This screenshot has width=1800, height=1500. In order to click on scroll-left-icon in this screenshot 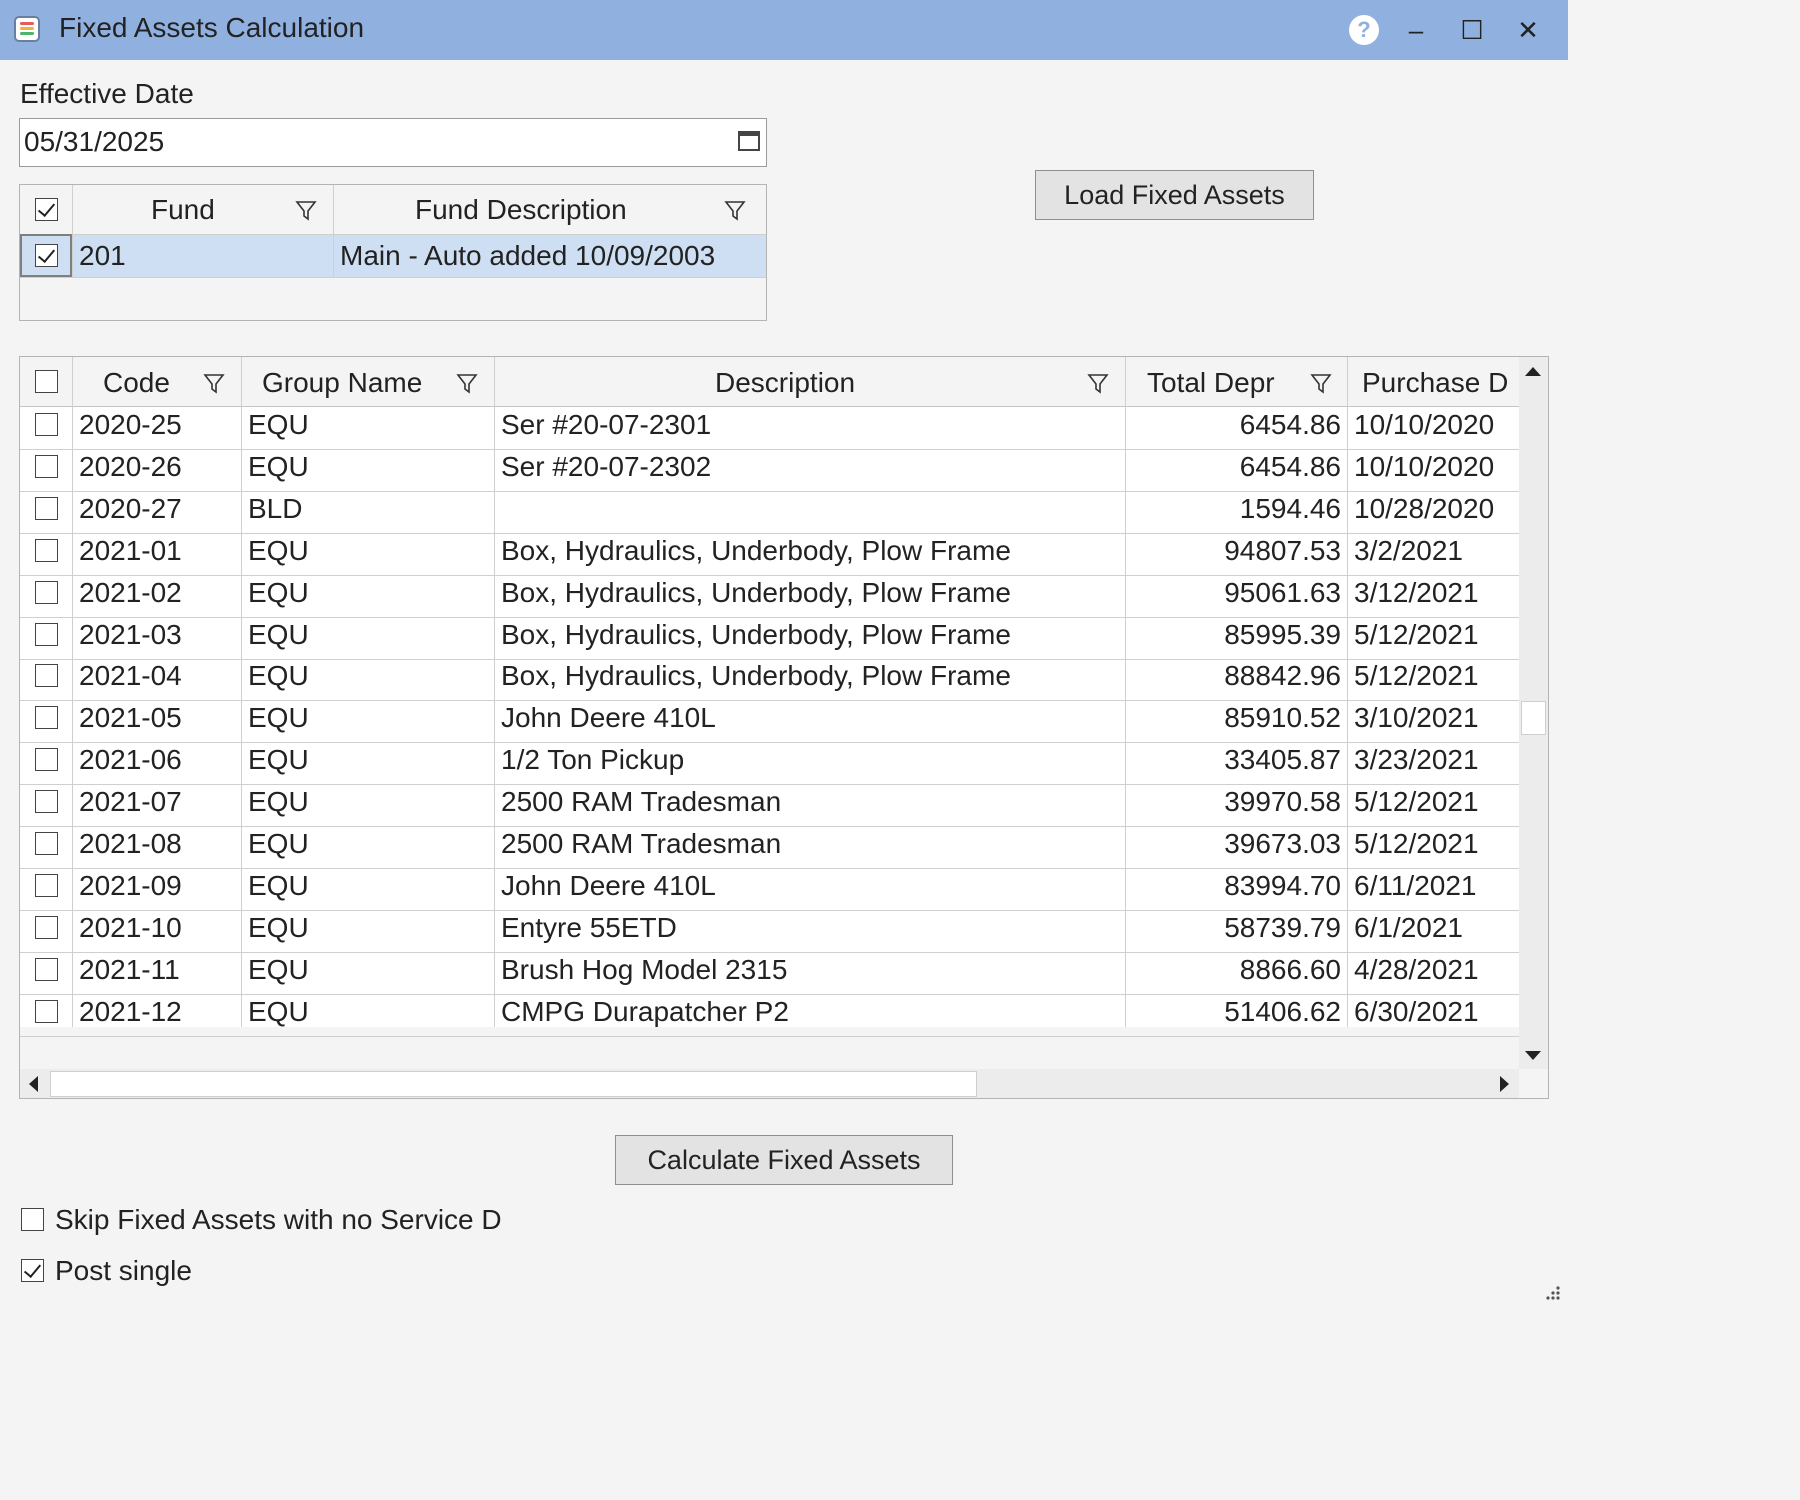, I will do `click(33, 1084)`.